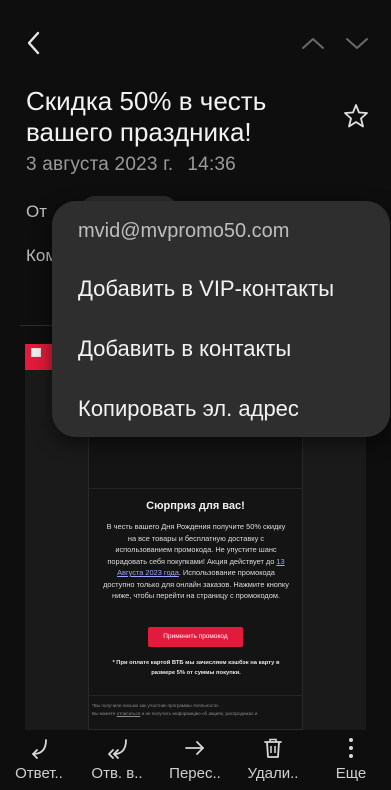 The width and height of the screenshot is (391, 790). Describe the element at coordinates (206, 289) in the screenshot. I see `menu-item-add-vip: Добавить в VIP-контакты` at that location.